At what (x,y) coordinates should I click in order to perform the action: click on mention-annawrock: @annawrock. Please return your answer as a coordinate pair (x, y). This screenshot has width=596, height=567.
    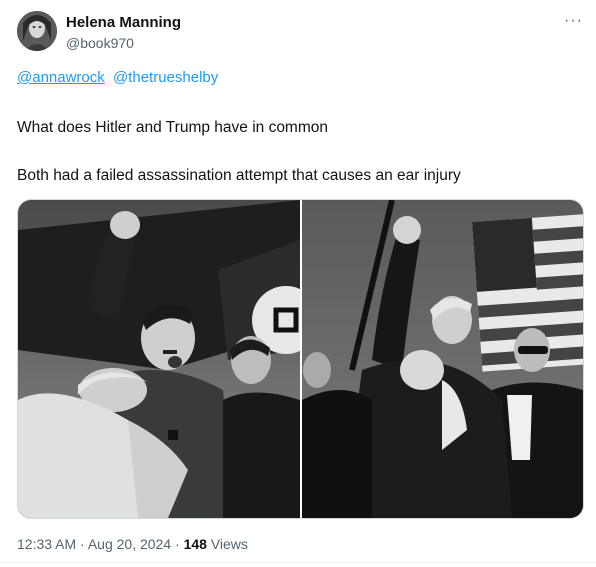
    Looking at the image, I should click on (61, 77).